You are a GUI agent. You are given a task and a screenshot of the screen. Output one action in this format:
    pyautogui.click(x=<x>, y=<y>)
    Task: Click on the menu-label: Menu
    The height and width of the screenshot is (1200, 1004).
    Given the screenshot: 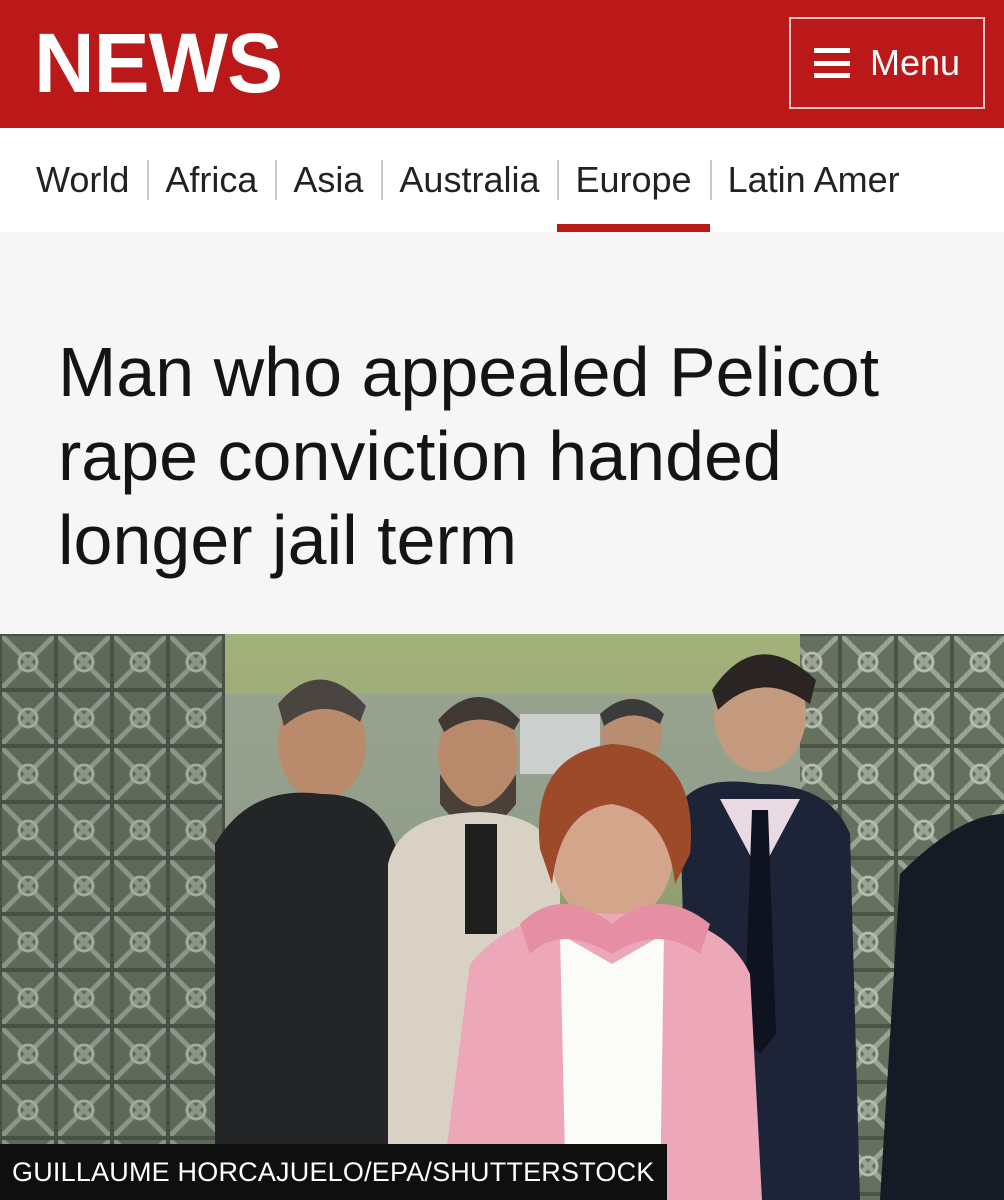 What is the action you would take?
    pyautogui.click(x=915, y=62)
    